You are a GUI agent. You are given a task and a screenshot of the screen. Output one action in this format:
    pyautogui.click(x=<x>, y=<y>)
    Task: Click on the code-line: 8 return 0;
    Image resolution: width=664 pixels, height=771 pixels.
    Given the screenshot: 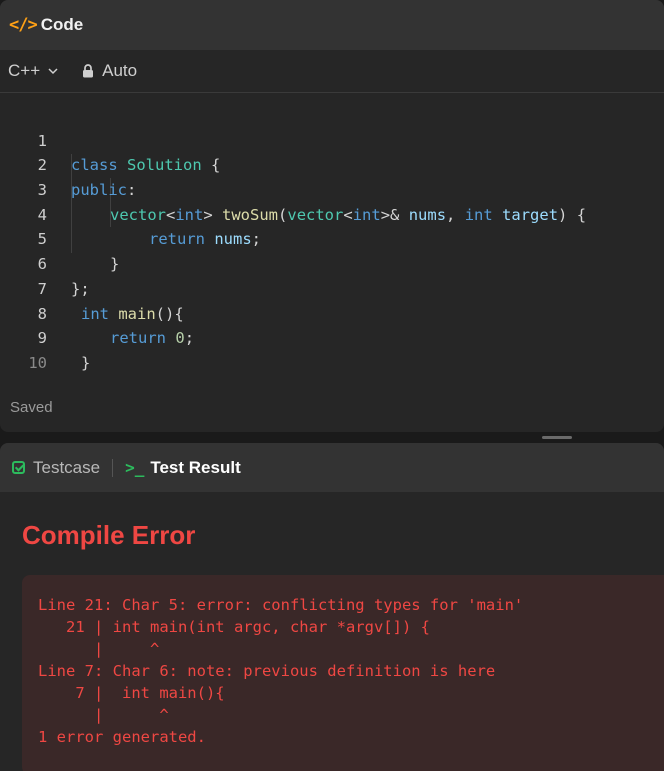 What is the action you would take?
    pyautogui.click(x=332, y=312)
    